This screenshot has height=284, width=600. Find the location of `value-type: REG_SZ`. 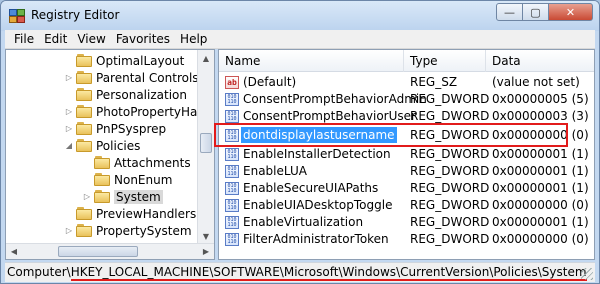

value-type: REG_SZ is located at coordinates (434, 82).